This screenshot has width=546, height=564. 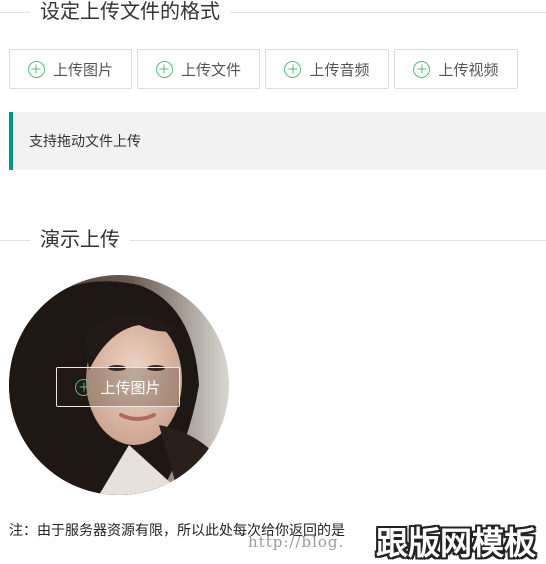 What do you see at coordinates (468, 69) in the screenshot?
I see `upload-video-label: 上传视频` at bounding box center [468, 69].